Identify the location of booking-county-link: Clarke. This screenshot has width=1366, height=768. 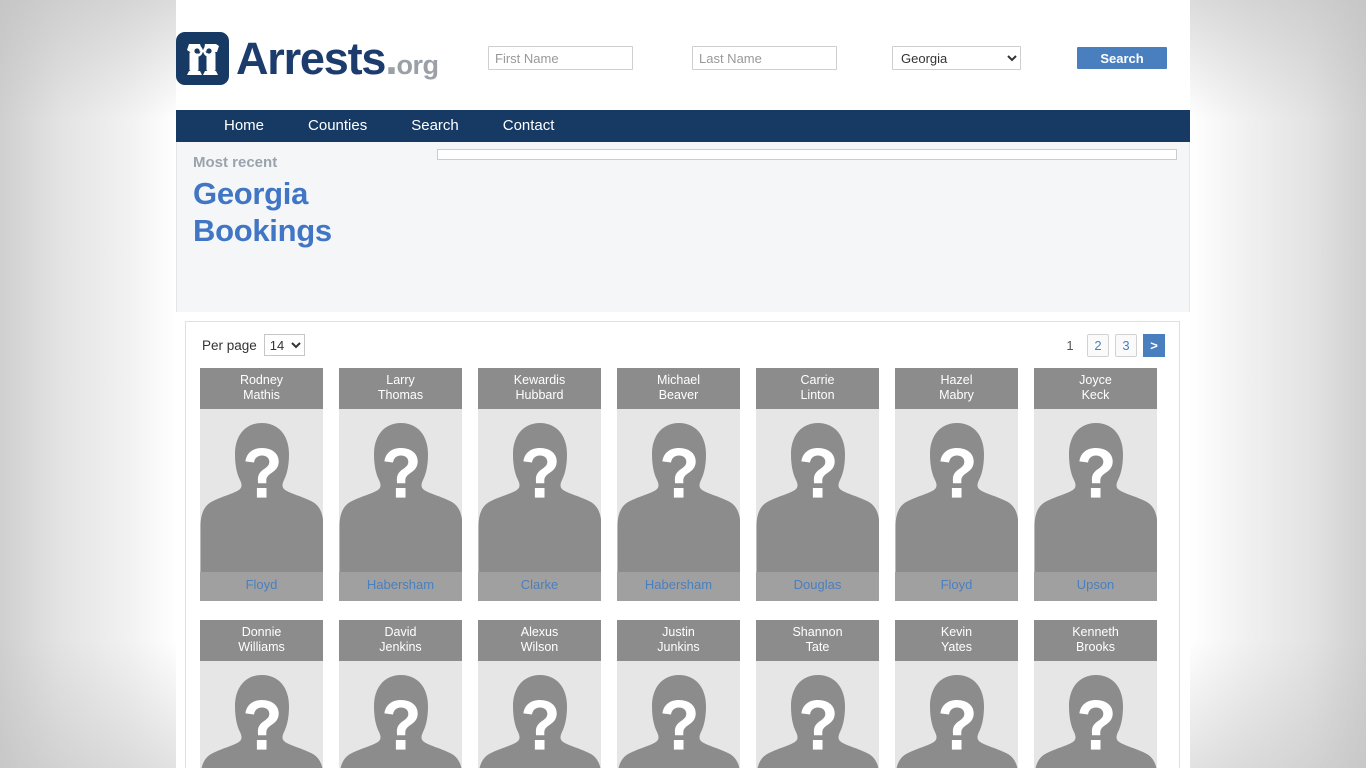
(539, 586).